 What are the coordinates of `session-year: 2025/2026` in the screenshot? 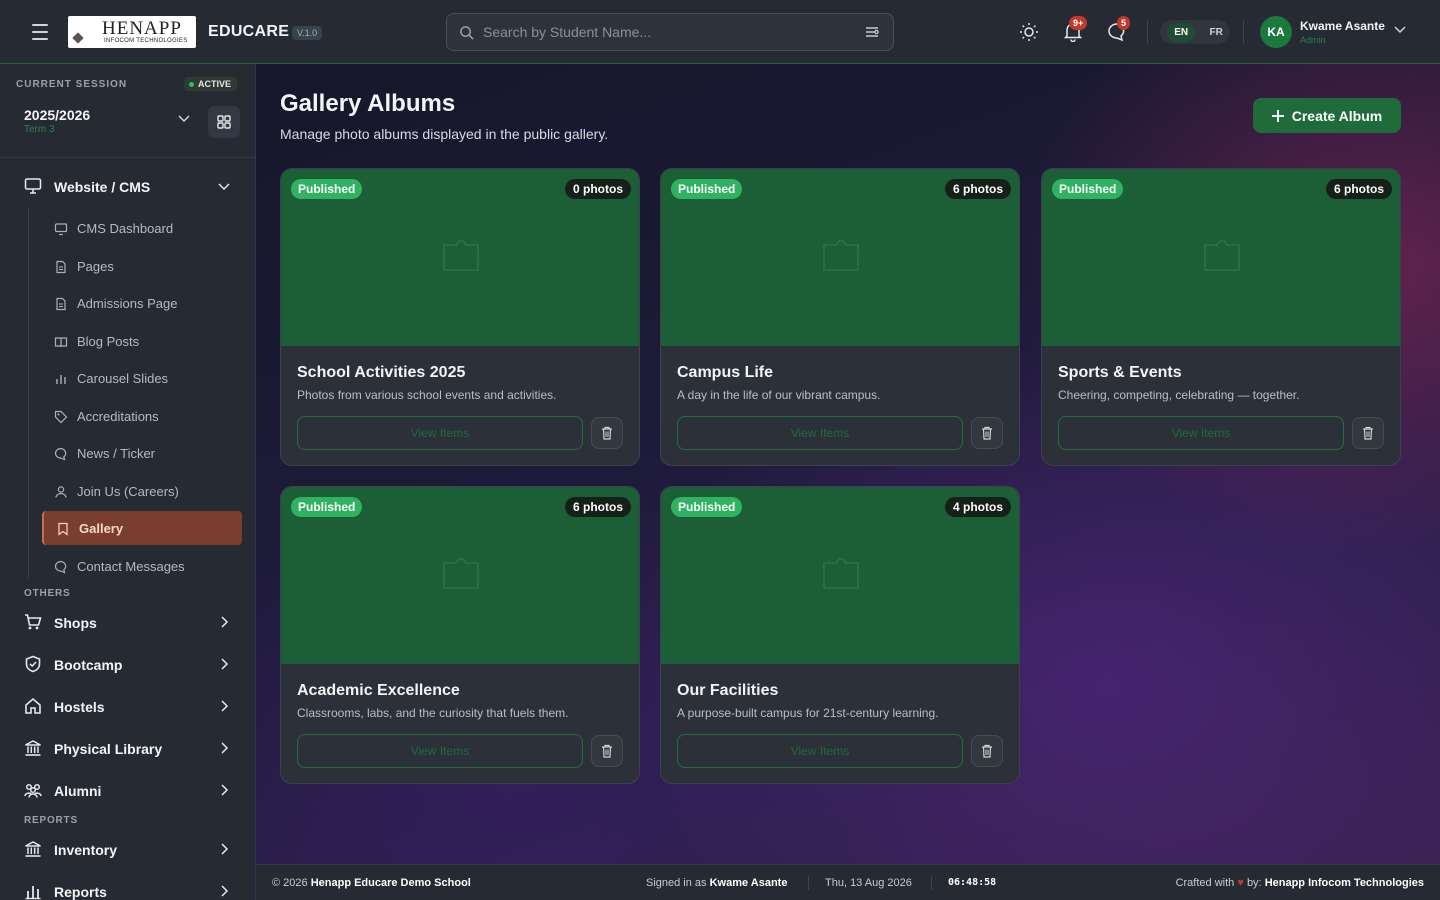 It's located at (57, 115).